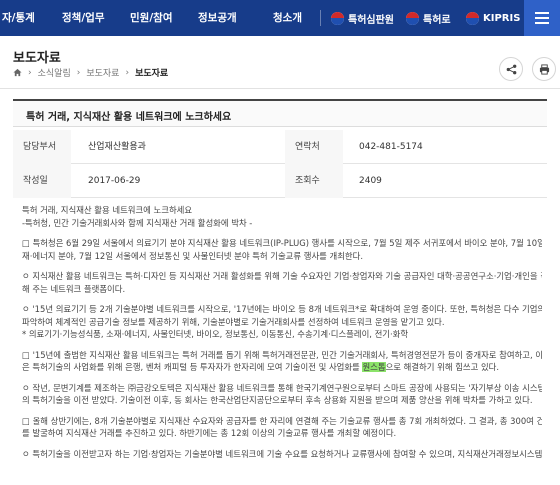  Describe the element at coordinates (117, 147) in the screenshot. I see `dept-value: 산업재산활용과` at that location.